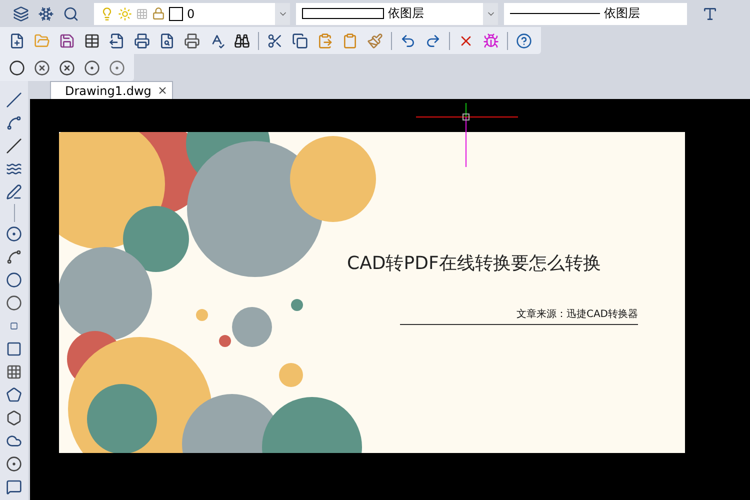  What do you see at coordinates (406, 13) in the screenshot?
I see `color-value: 依图层` at bounding box center [406, 13].